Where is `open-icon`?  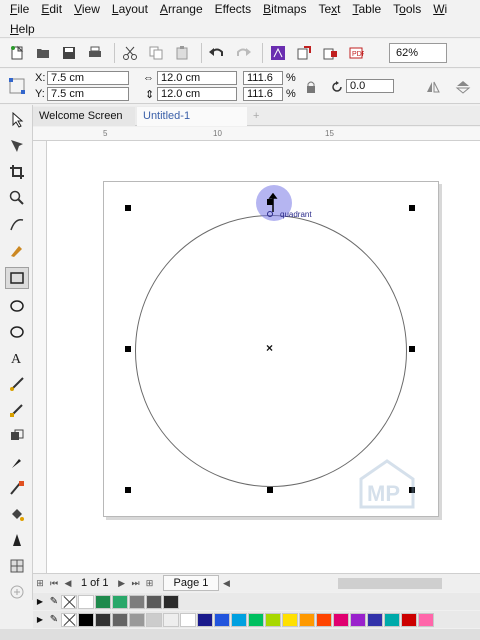
open-icon is located at coordinates (43, 53).